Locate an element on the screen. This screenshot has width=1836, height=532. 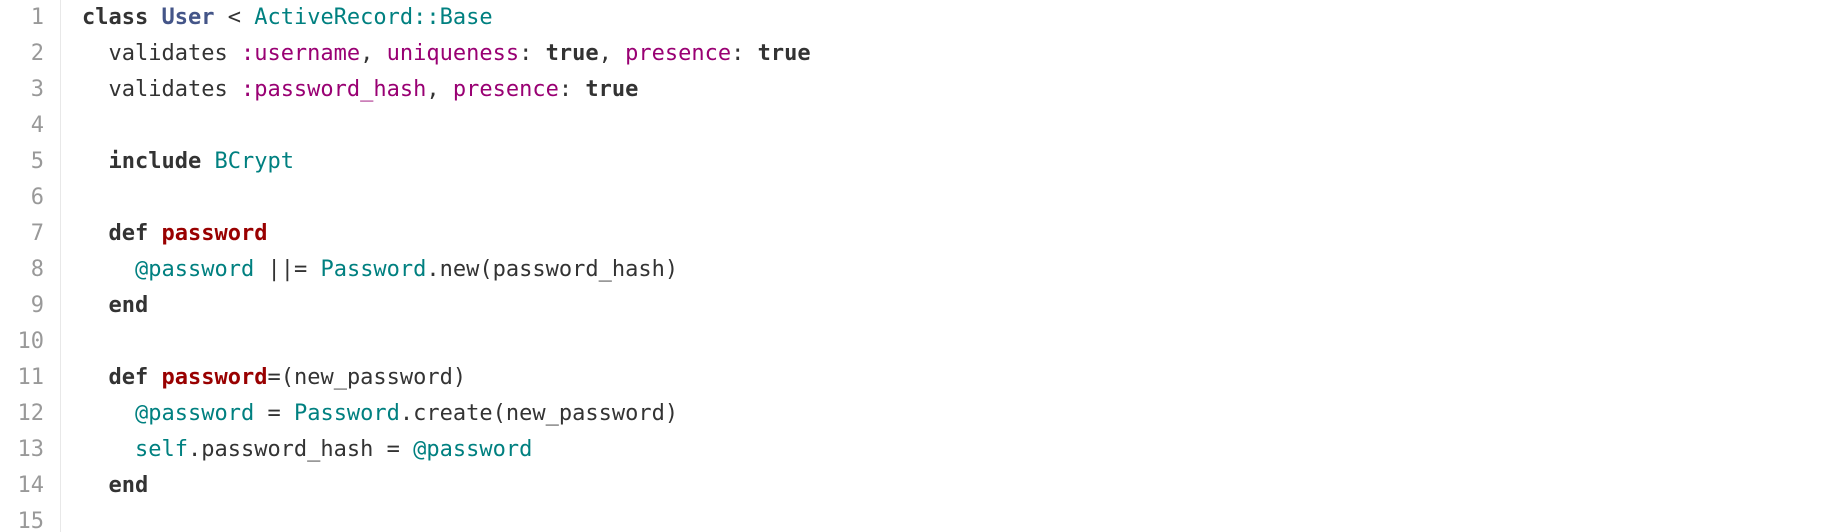
constant-token: self is located at coordinates (161, 449).